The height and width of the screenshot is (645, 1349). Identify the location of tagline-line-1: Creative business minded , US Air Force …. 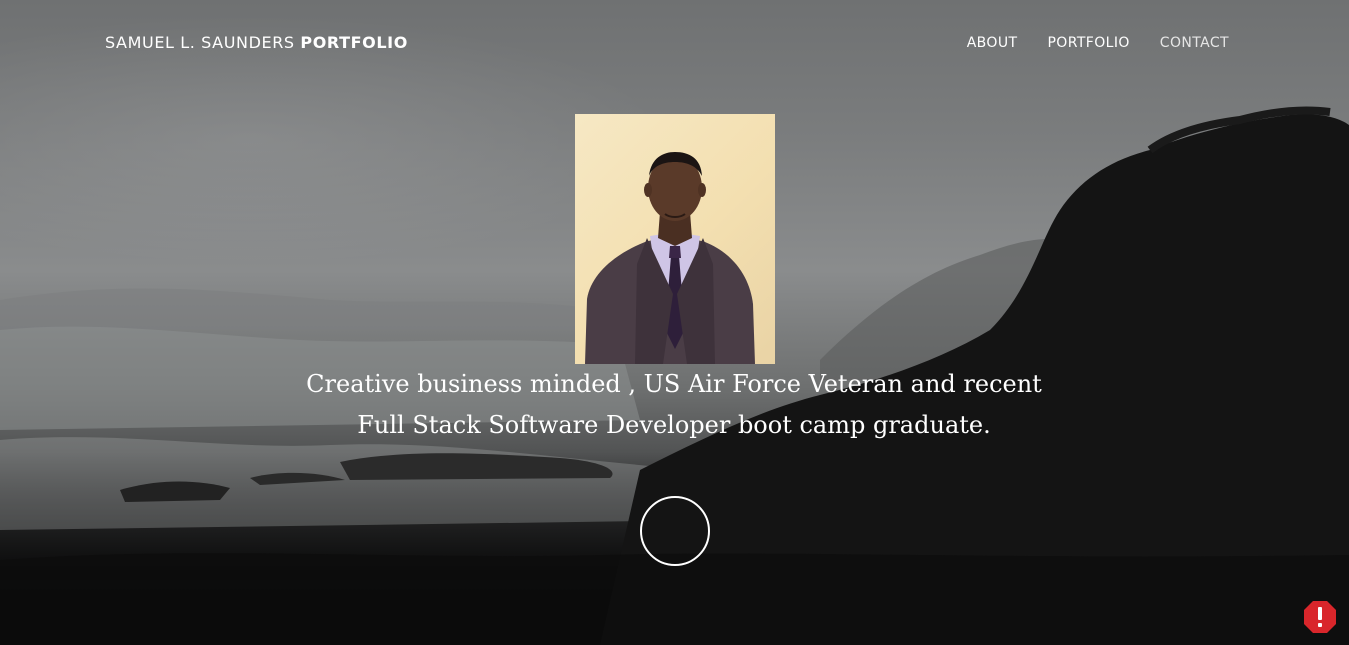
(674, 384).